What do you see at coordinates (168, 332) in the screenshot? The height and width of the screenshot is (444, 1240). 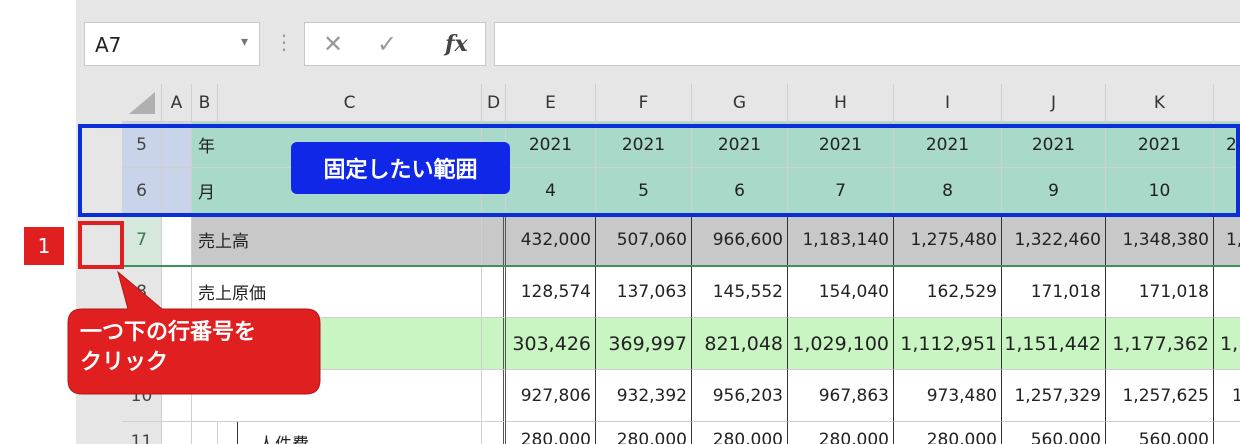 I see `callout-line-1: 一つ下の行番号を` at bounding box center [168, 332].